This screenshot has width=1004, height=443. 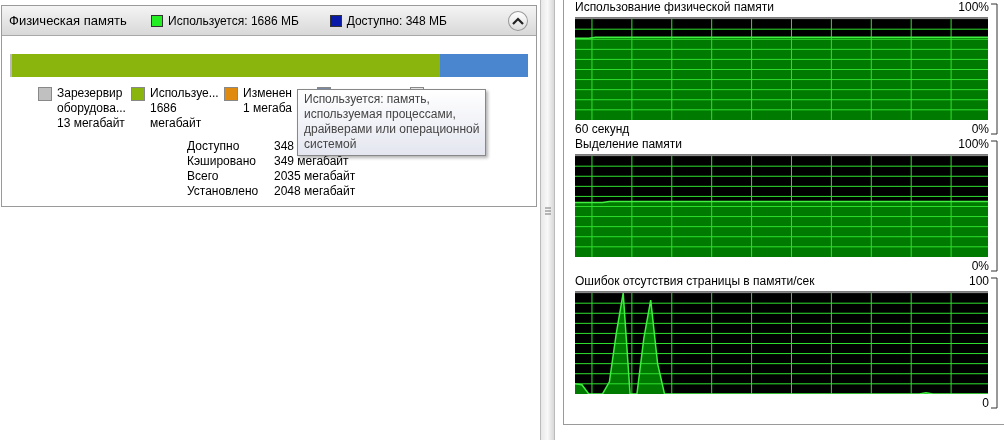 I want to click on legend-label: мегабайт, so click(x=176, y=123).